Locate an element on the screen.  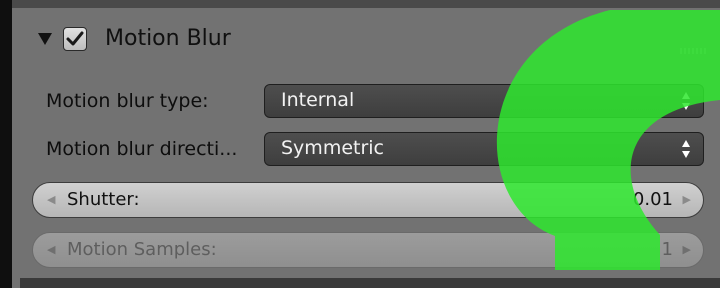
checkmark-icon is located at coordinates (75, 38).